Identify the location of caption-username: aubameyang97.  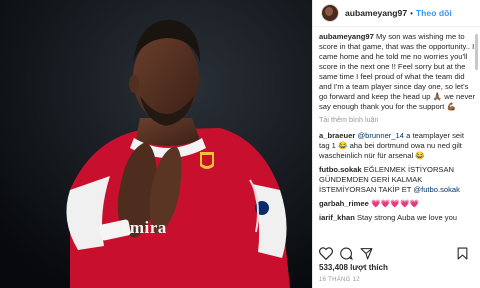
(346, 36).